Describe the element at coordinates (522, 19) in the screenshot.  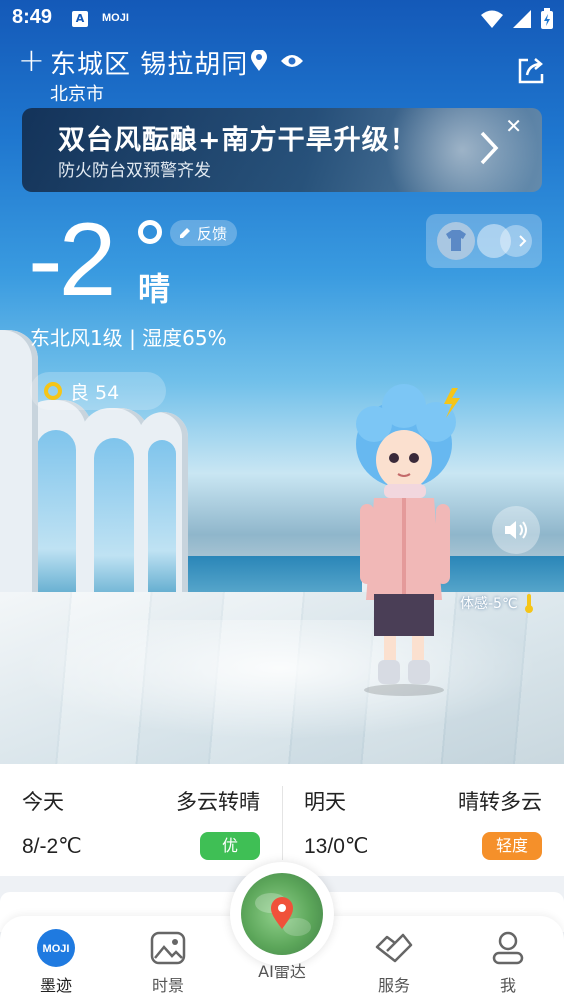
I see `signal-icon` at that location.